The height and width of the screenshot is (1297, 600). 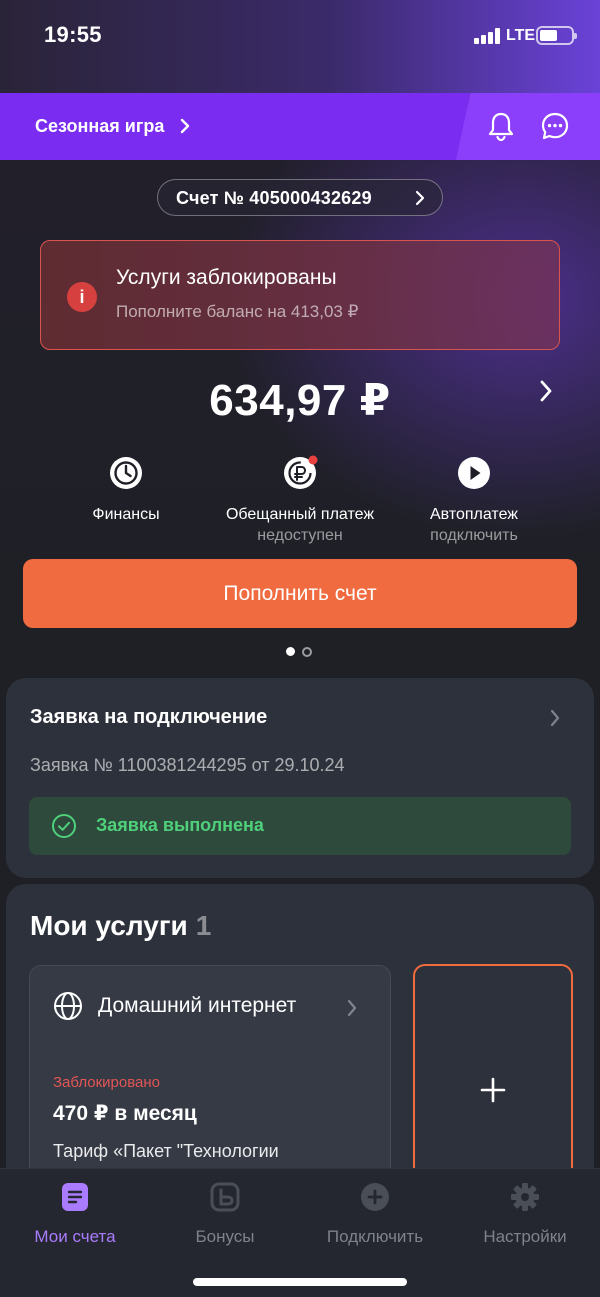 What do you see at coordinates (300, 826) in the screenshot?
I see `request-status-badge: Заявка выполнена` at bounding box center [300, 826].